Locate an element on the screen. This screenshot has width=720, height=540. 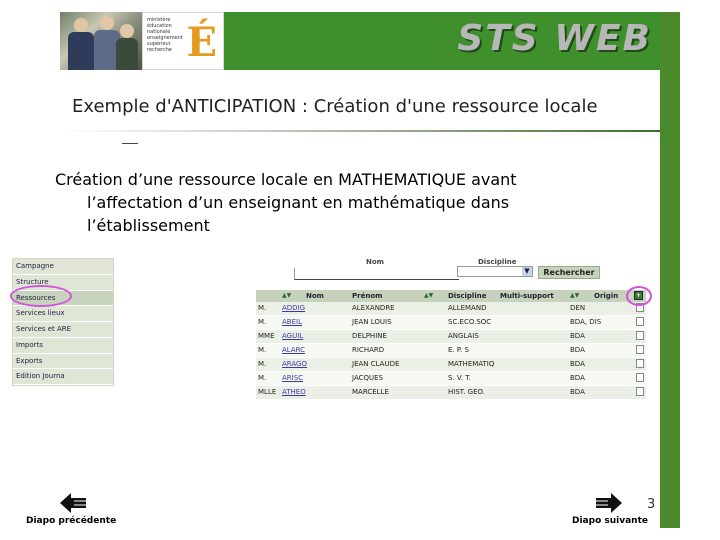
table-row: M. ADDIG ALEXANDRE ALLEMAND DEN is located at coordinates (451, 309).